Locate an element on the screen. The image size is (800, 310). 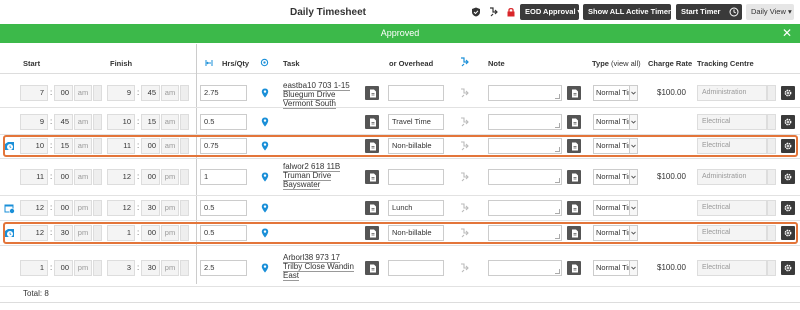
hours-field: 2.75 is located at coordinates (223, 93).